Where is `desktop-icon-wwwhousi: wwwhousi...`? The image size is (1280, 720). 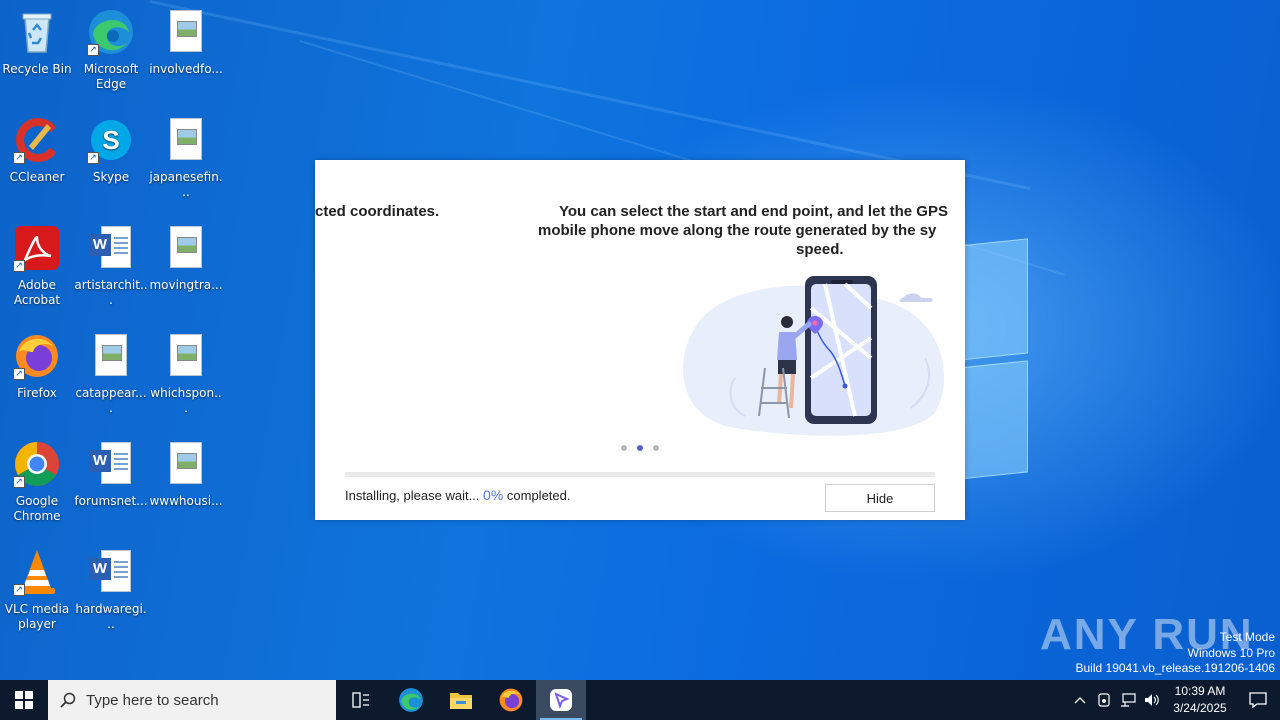 desktop-icon-wwwhousi: wwwhousi... is located at coordinates (186, 474).